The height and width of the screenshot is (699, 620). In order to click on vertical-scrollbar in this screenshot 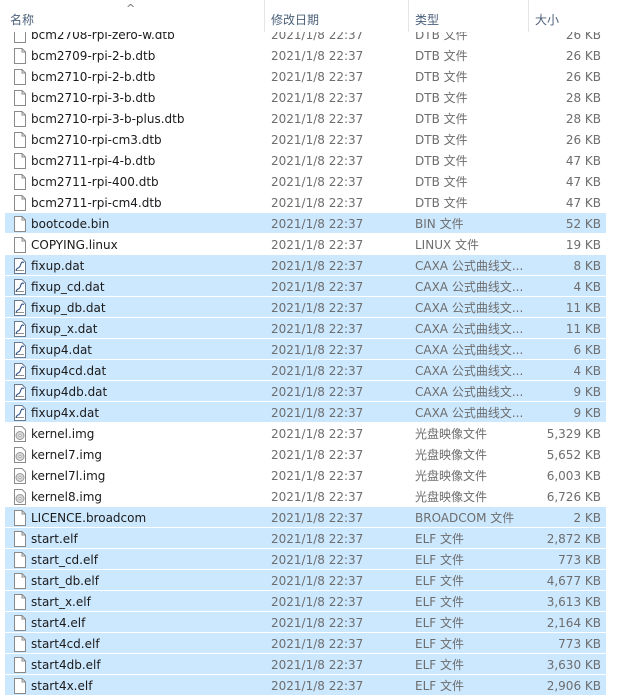, I will do `click(614, 365)`.